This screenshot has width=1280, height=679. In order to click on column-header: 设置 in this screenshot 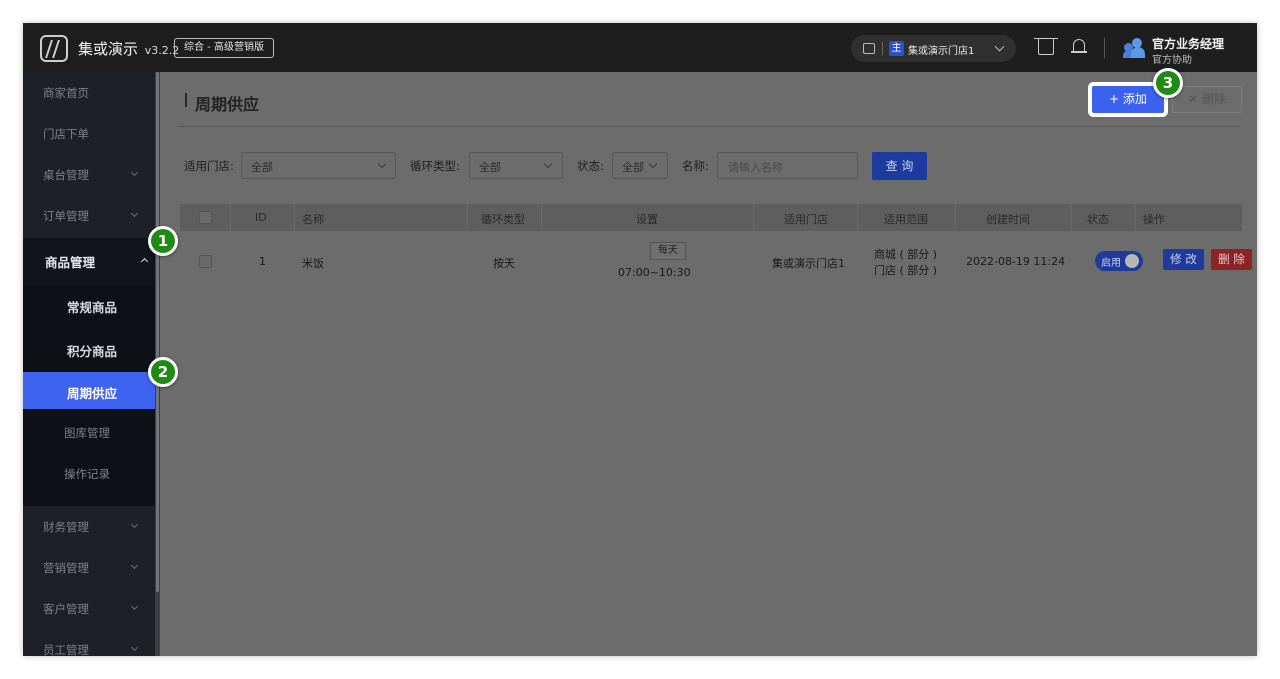, I will do `click(647, 219)`.